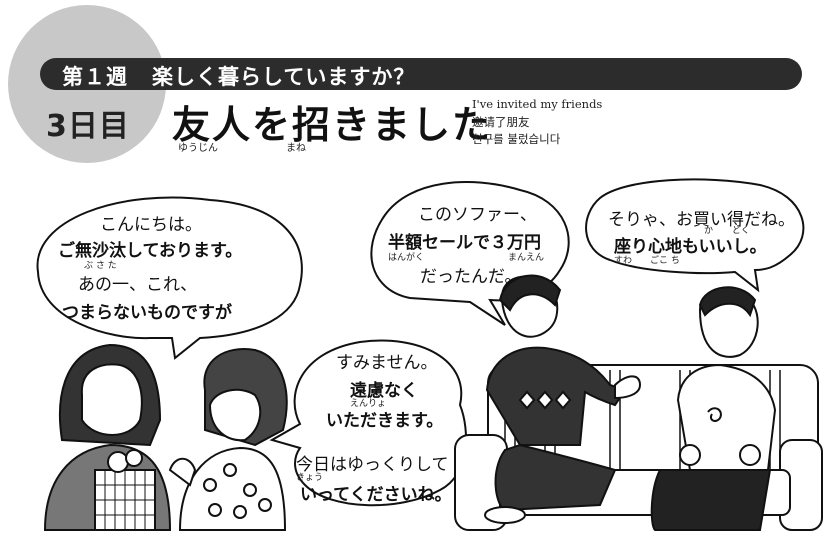  Describe the element at coordinates (147, 313) in the screenshot. I see `woman-line-4: つまらないものですが` at that location.